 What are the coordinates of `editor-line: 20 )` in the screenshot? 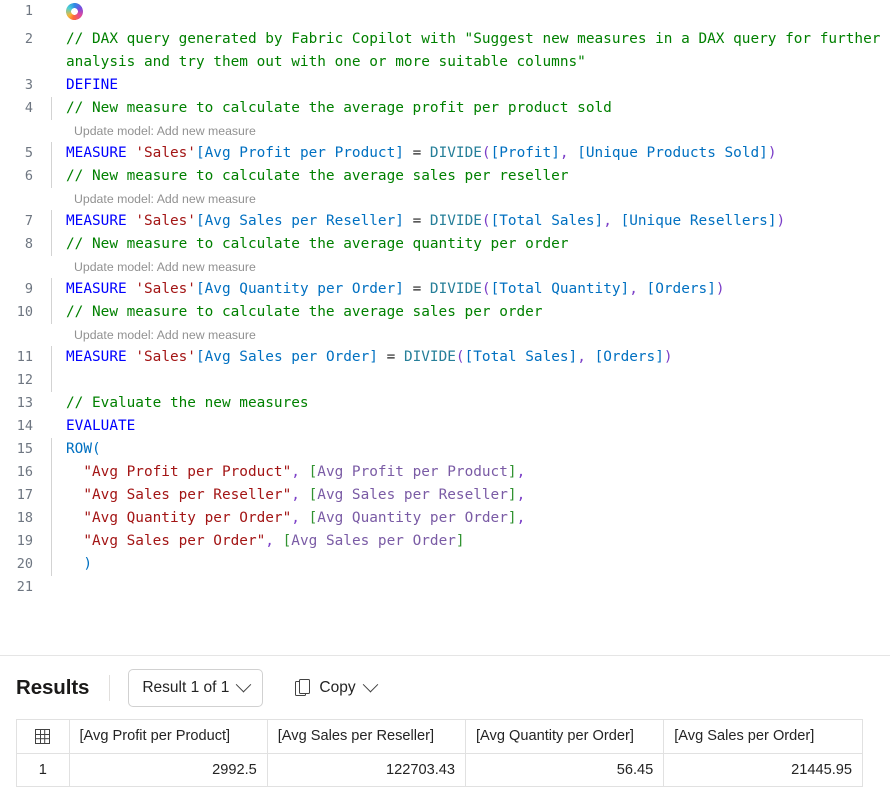 It's located at (445, 564).